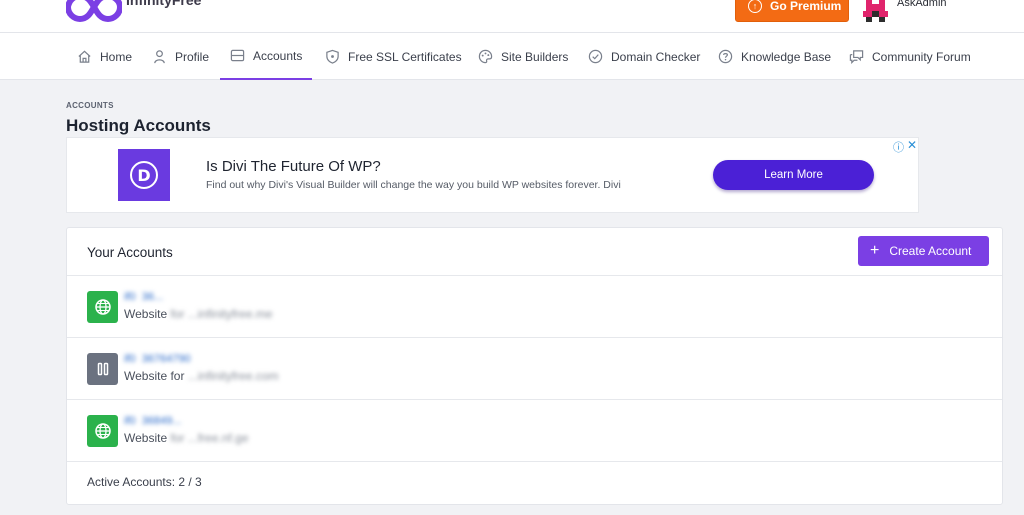 The height and width of the screenshot is (515, 1024). Describe the element at coordinates (912, 145) in the screenshot. I see `ad-close-icon: ✕` at that location.